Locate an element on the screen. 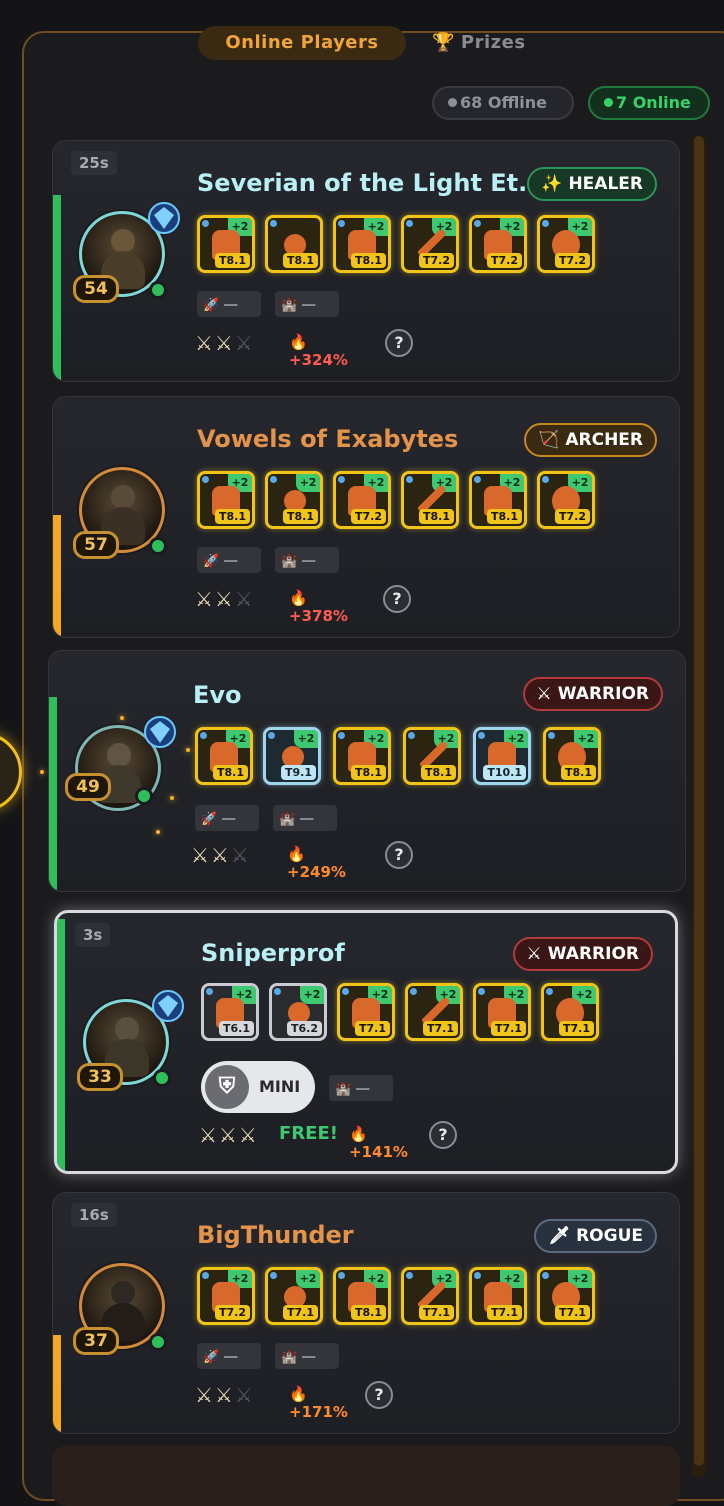  role-badge: ✨ HEALER is located at coordinates (592, 184).